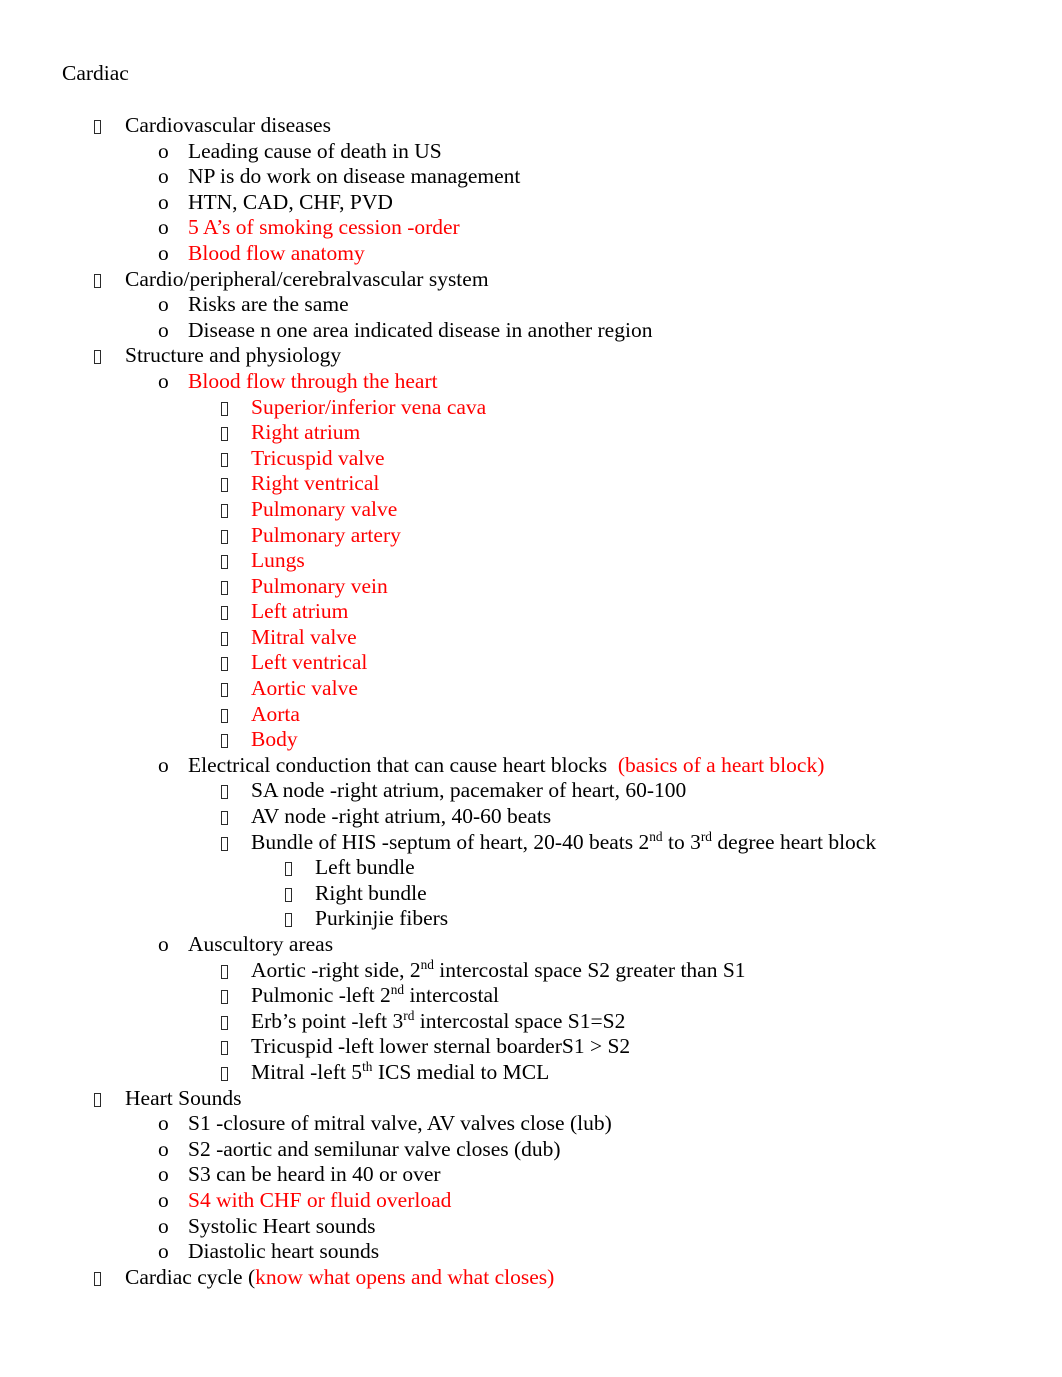 The image size is (1062, 1377). What do you see at coordinates (531, 433) in the screenshot?
I see `outline-item-l3: Right atrium` at bounding box center [531, 433].